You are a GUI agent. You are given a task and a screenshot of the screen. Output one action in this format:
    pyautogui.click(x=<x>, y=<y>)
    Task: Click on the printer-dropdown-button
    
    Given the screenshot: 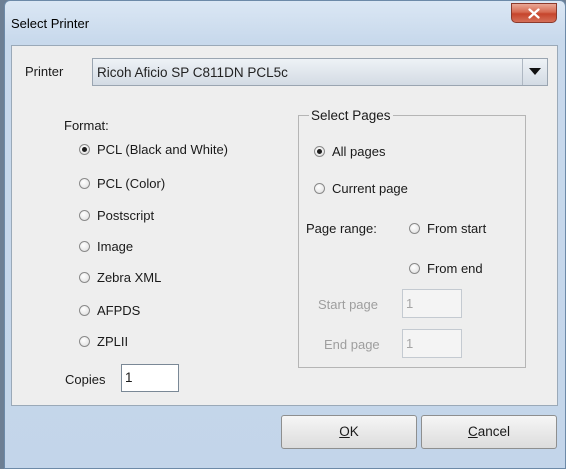 What is the action you would take?
    pyautogui.click(x=534, y=72)
    